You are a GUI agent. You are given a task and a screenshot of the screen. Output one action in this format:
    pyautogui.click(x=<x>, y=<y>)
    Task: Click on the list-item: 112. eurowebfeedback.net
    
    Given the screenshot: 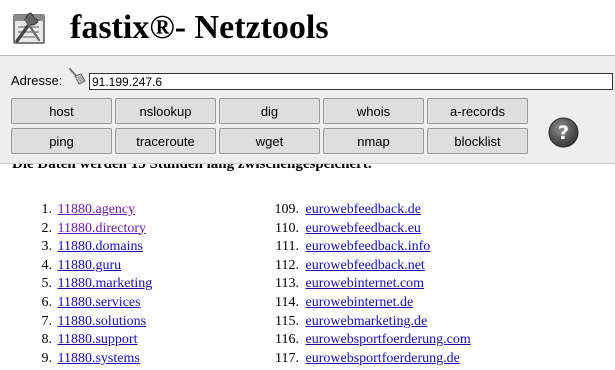 What is the action you would take?
    pyautogui.click(x=366, y=266)
    